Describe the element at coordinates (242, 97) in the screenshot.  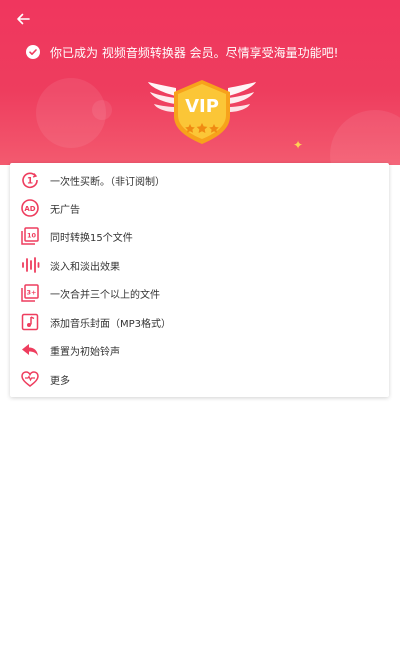
I see `wing-right-icon` at that location.